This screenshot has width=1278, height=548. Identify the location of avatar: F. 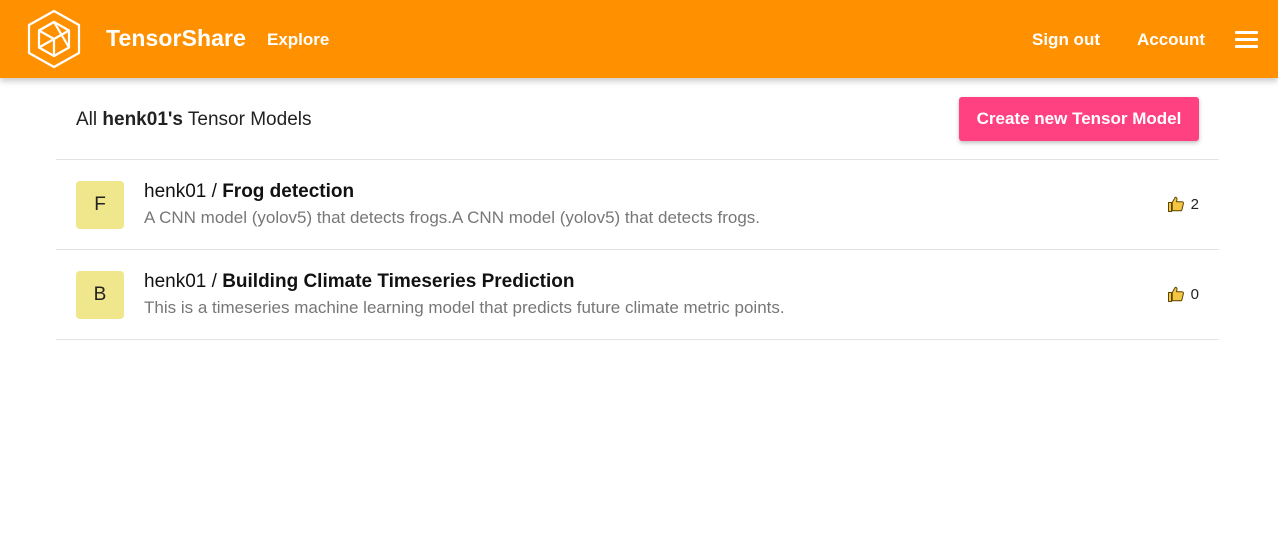
(100, 205).